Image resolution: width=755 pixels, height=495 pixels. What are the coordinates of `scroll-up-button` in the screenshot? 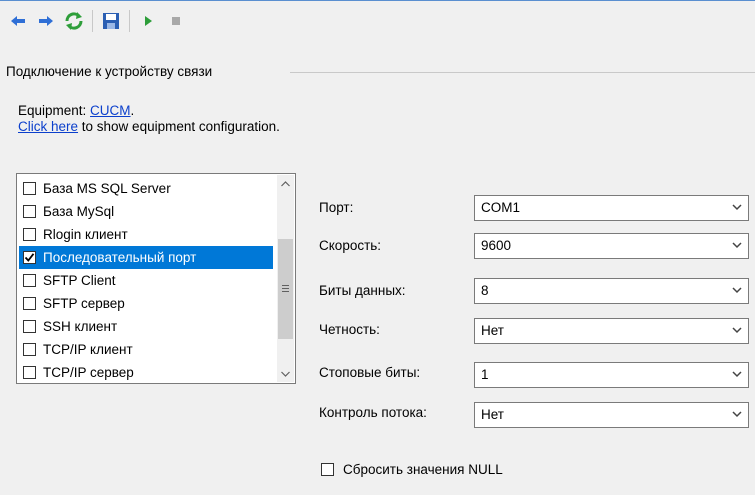 It's located at (285, 183).